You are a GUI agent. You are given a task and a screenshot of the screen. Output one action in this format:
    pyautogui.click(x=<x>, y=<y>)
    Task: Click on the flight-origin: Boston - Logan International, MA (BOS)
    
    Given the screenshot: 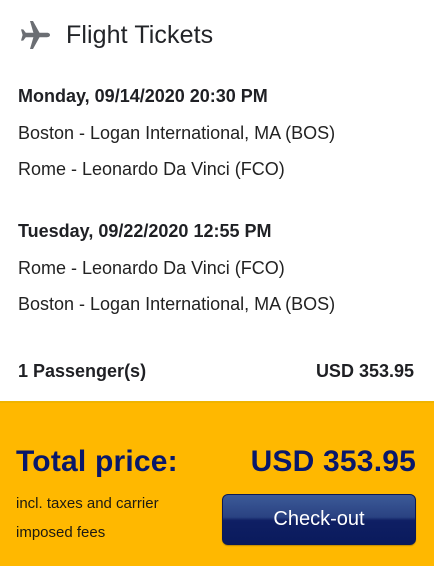 What is the action you would take?
    pyautogui.click(x=177, y=133)
    